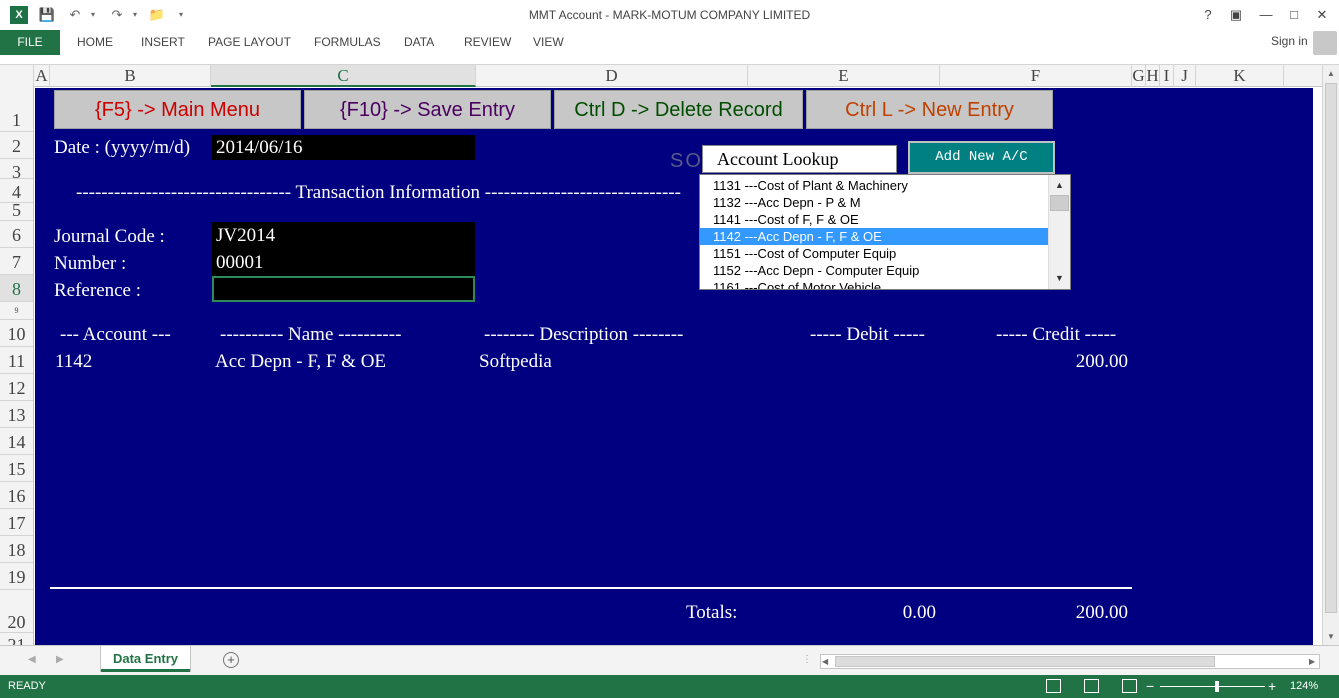  Describe the element at coordinates (231, 660) in the screenshot. I see `add-sheet-icon: +` at that location.